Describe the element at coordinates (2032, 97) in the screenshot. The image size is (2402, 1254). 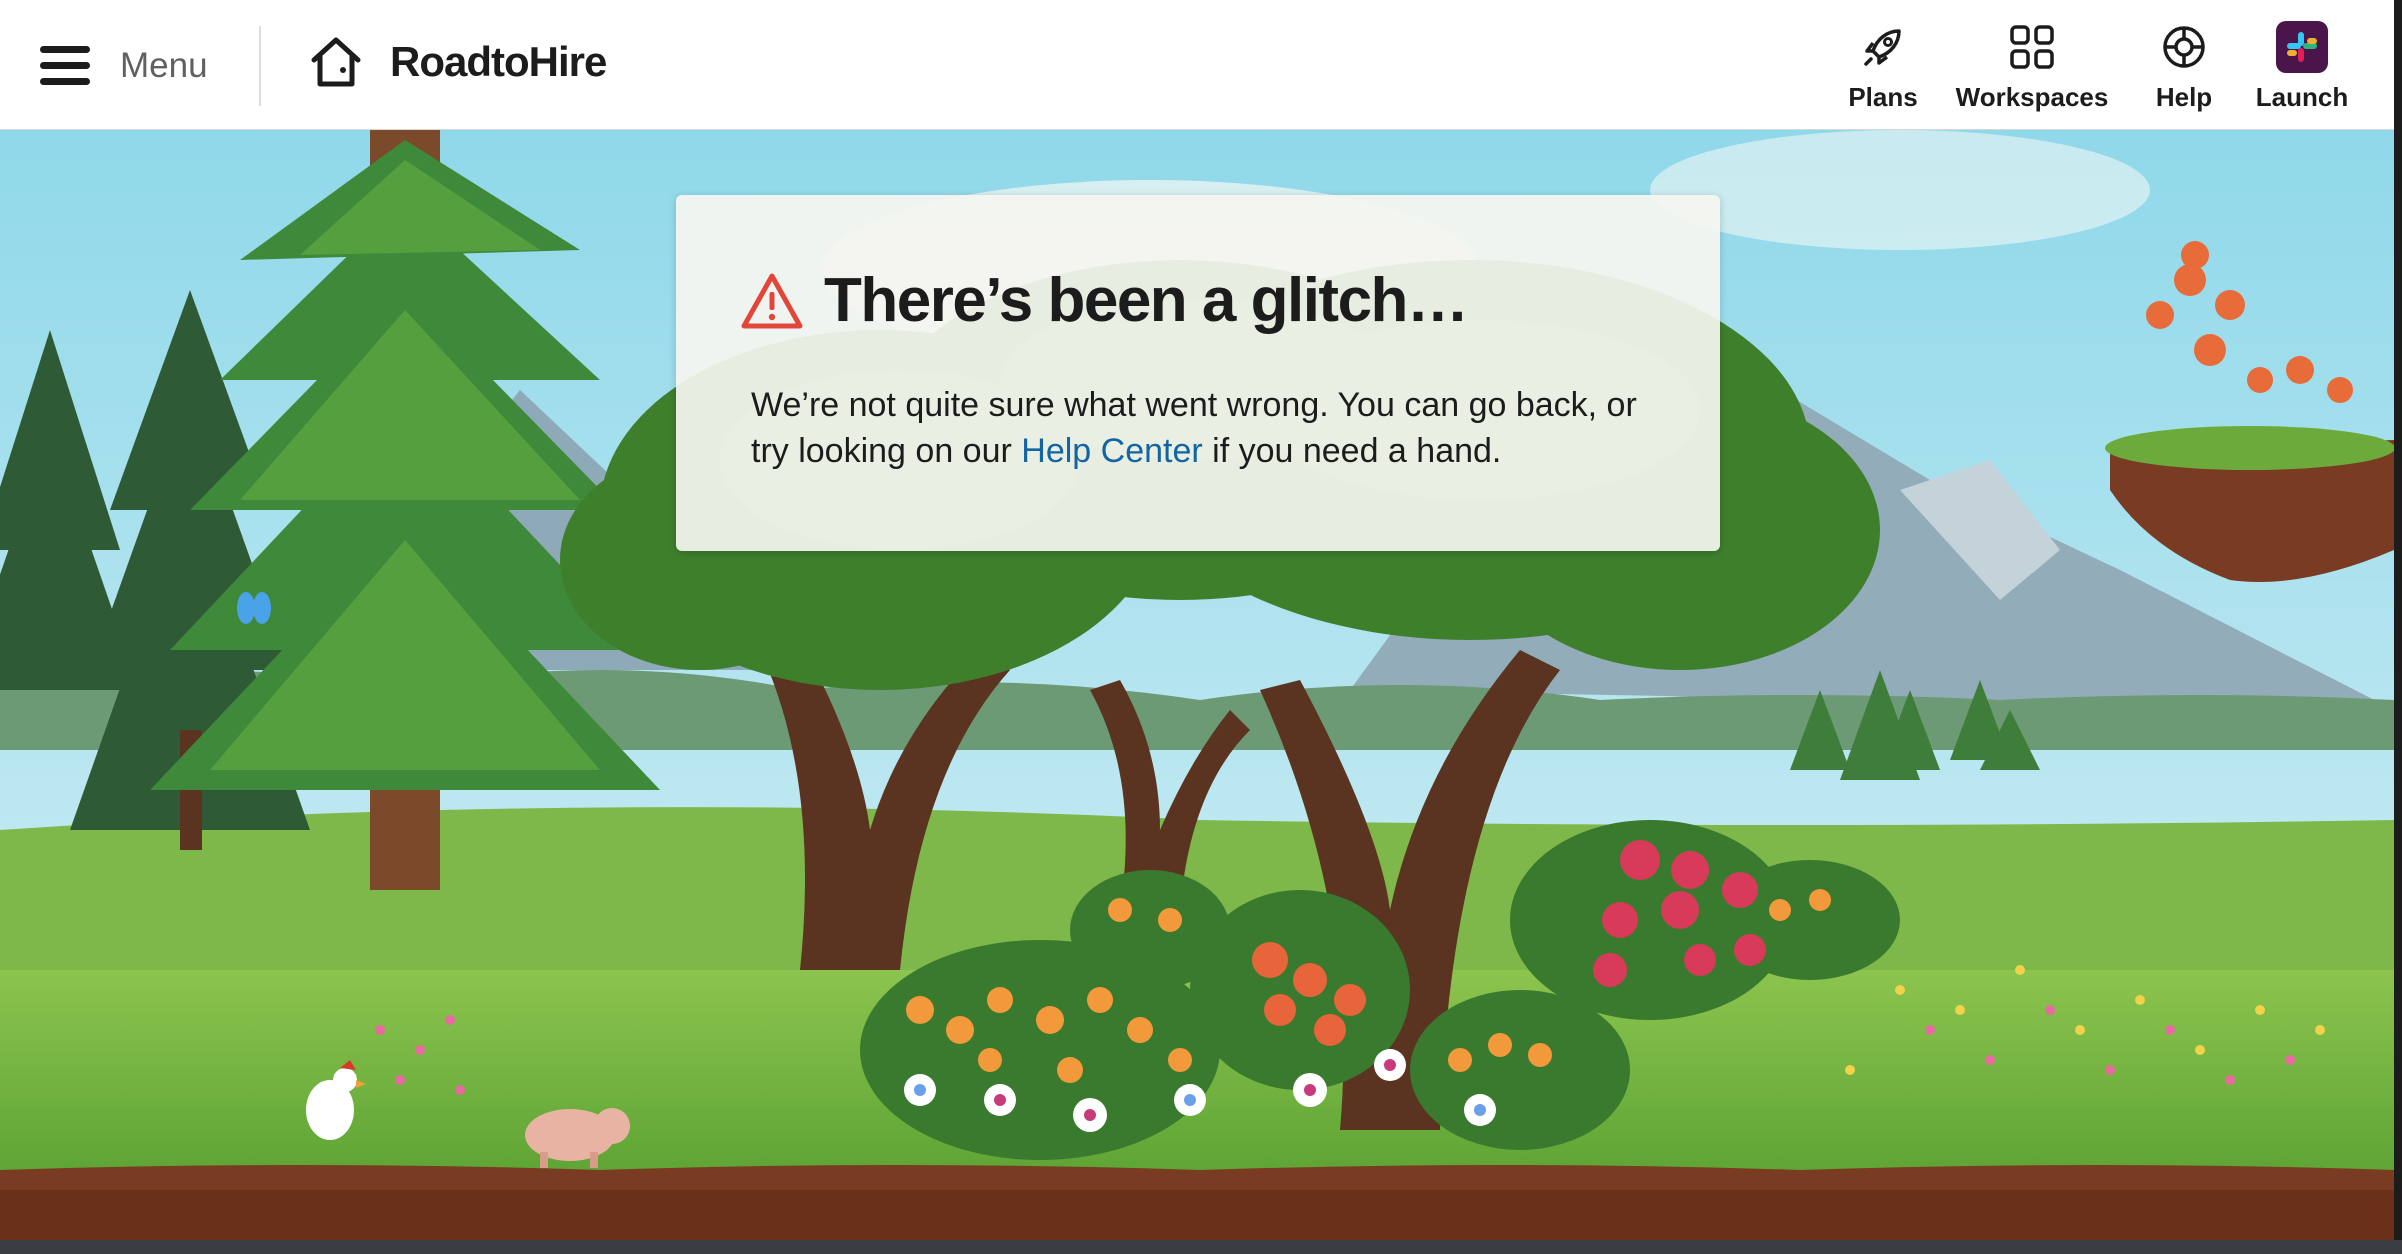
I see `workspaces-label: Workspaces` at that location.